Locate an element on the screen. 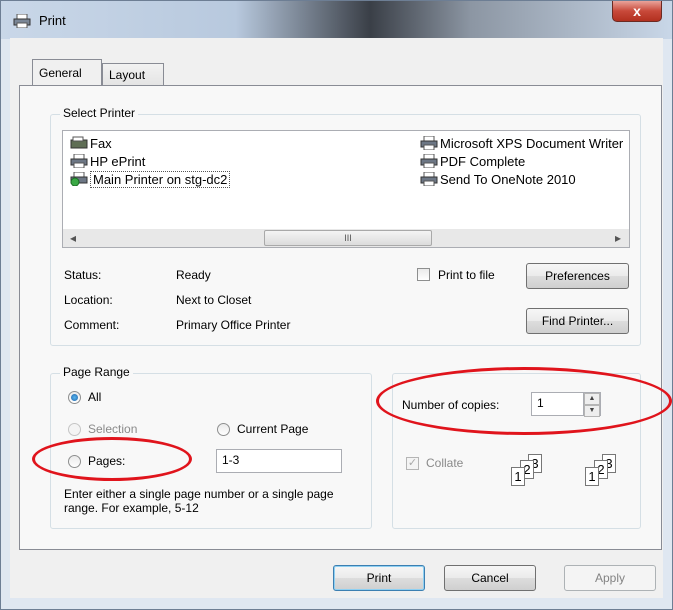 Image resolution: width=673 pixels, height=610 pixels. status-value: Ready is located at coordinates (193, 275).